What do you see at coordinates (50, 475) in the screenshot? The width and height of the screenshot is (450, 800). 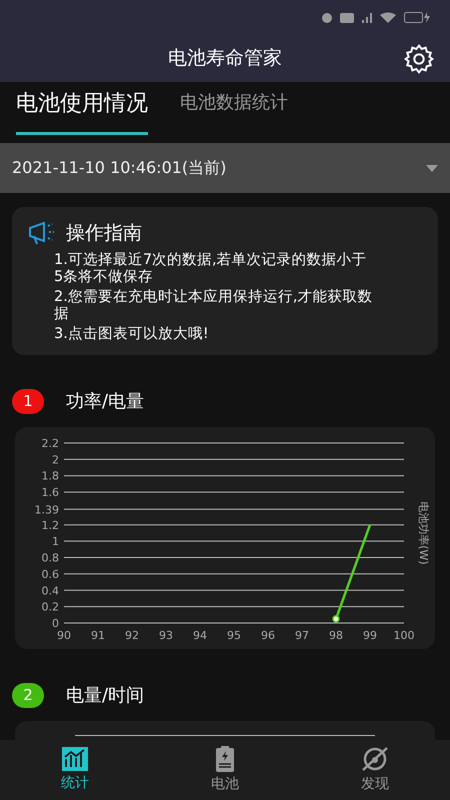 I see `y-tick-label: 1.8` at bounding box center [50, 475].